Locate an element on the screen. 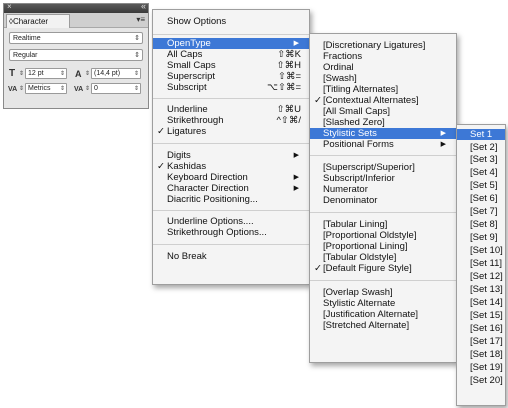 The height and width of the screenshot is (408, 508). font-style-select: Regular ⇕ is located at coordinates (76, 55).